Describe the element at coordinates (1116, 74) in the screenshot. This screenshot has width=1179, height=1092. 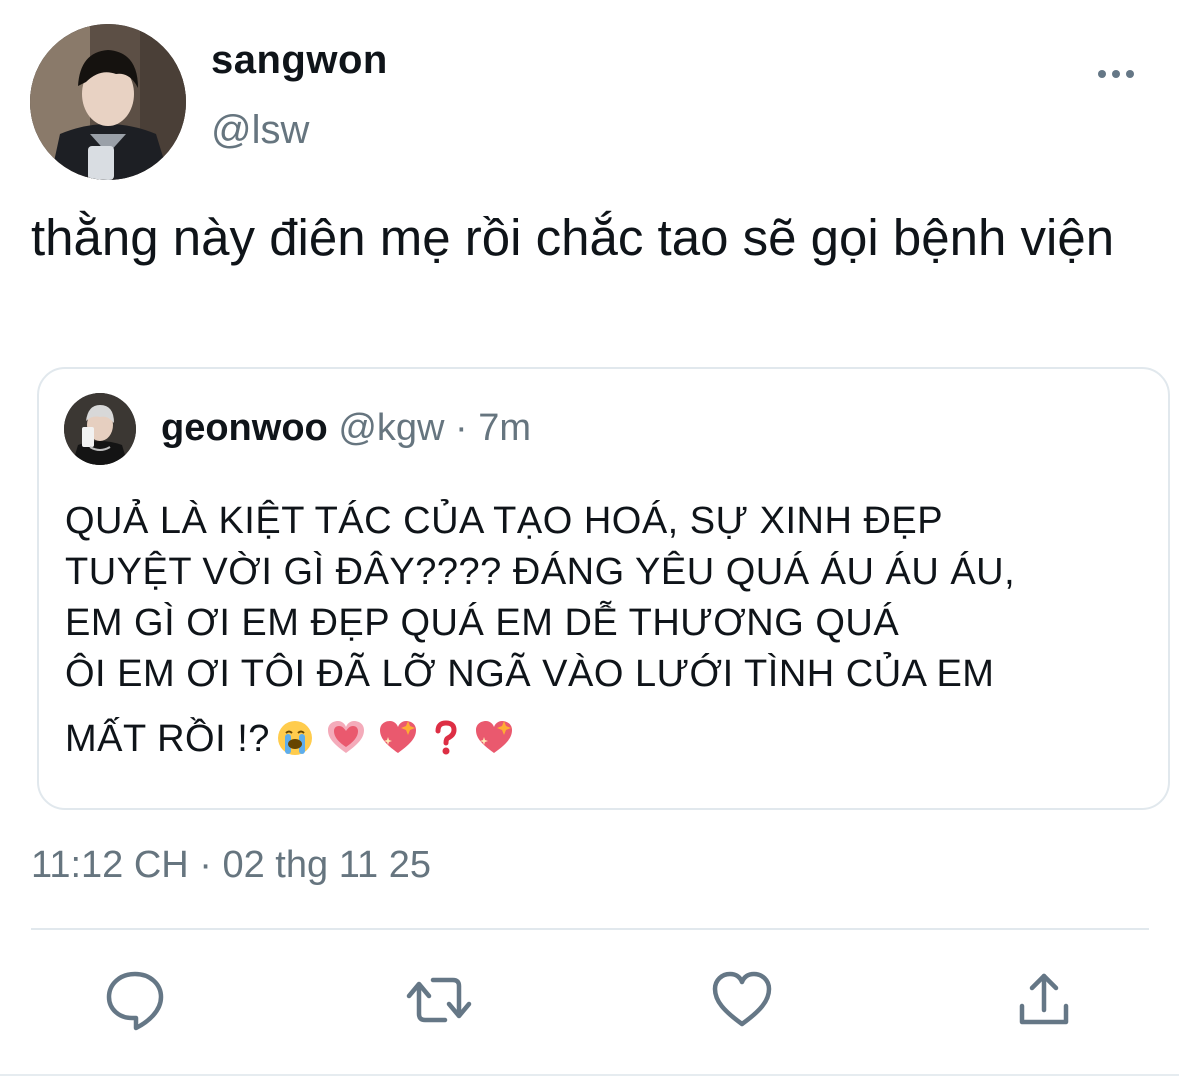
I see `more-options-icon` at that location.